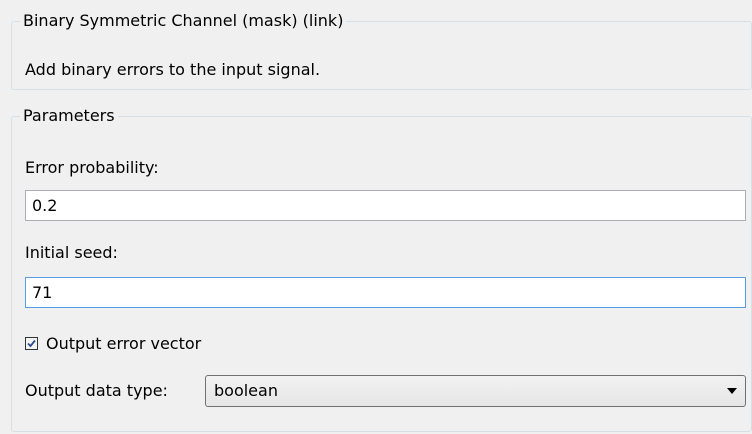 This screenshot has width=752, height=434. I want to click on description-group-title: Binary Symmetric Channel (mask) (link), so click(183, 21).